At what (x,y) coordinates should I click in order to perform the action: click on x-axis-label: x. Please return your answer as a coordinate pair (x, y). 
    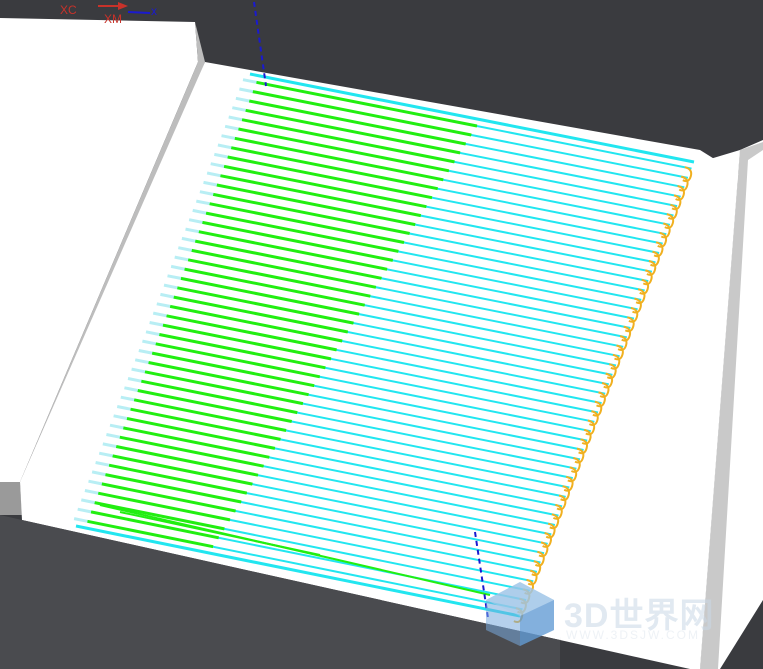
    Looking at the image, I should click on (154, 11).